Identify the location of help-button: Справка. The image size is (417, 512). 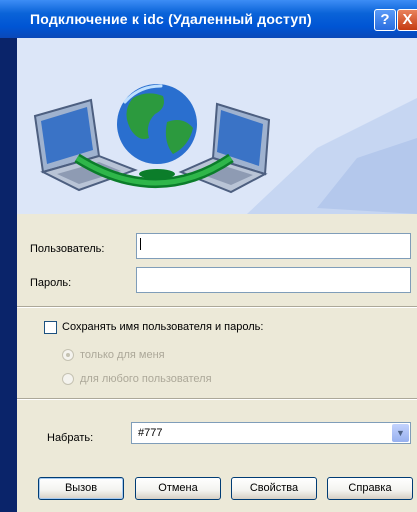
(370, 488).